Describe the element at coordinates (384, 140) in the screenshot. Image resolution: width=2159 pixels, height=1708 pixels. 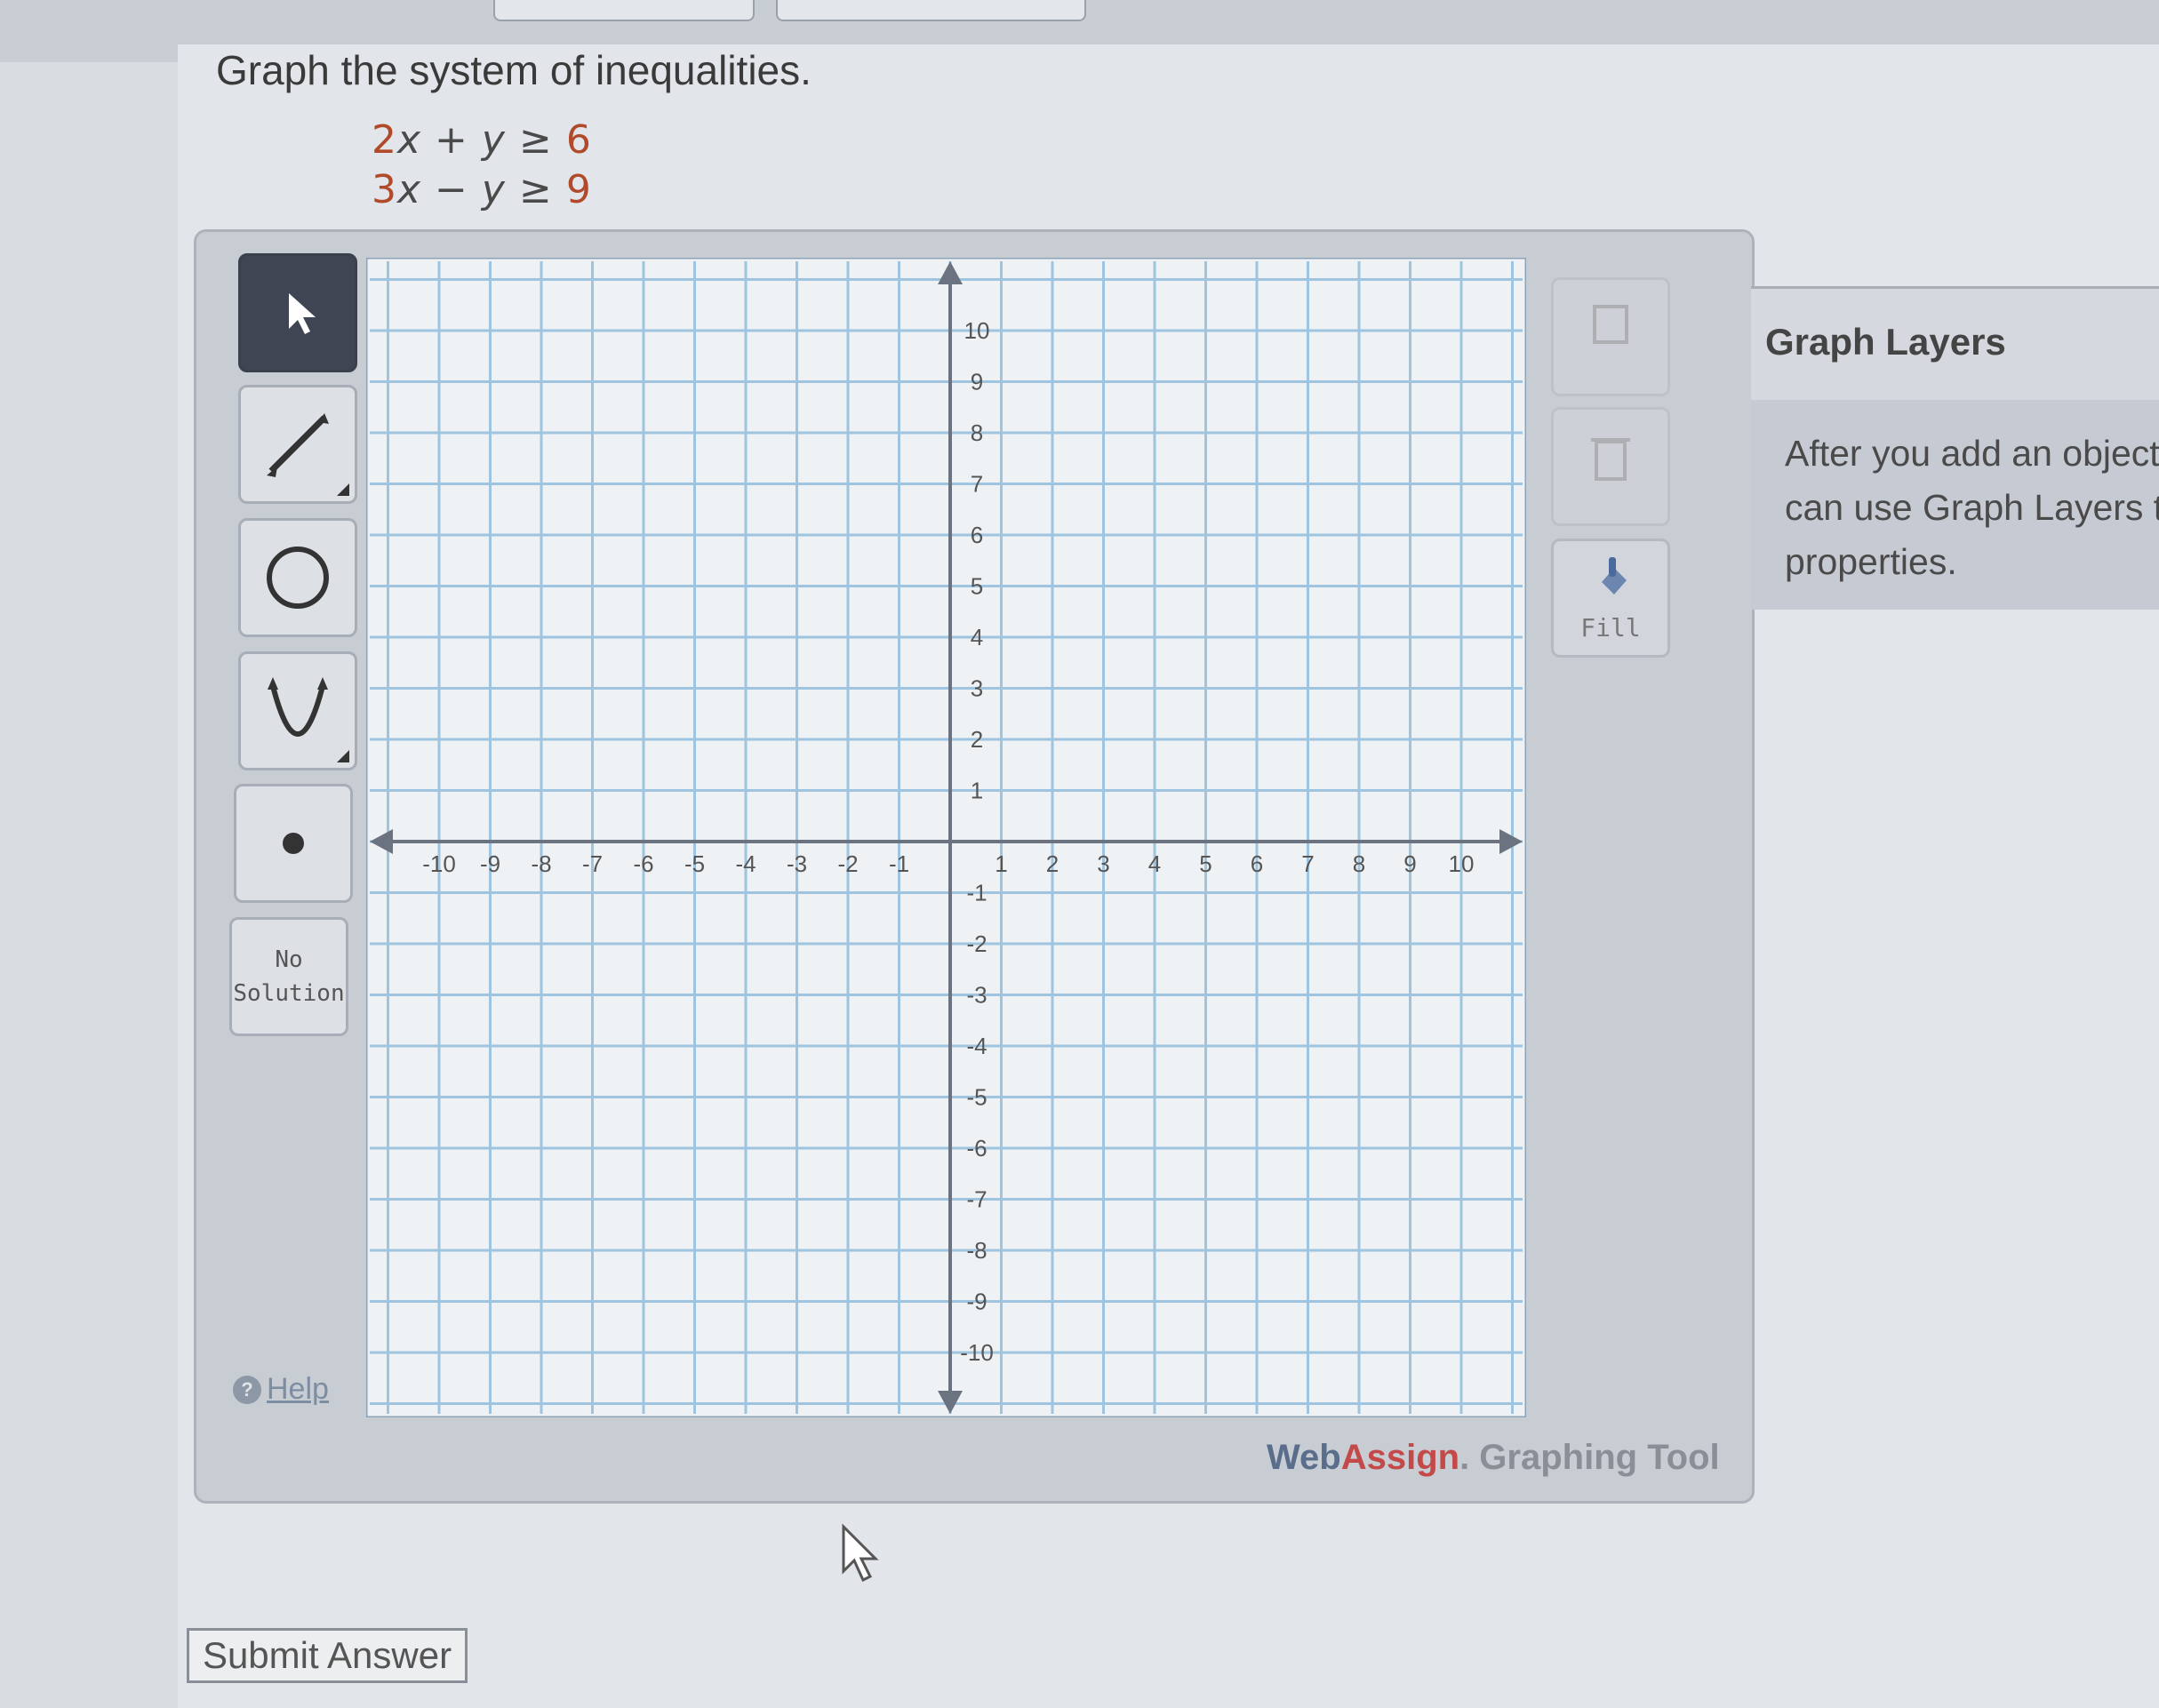
I see `ineq1-coef: 2` at that location.